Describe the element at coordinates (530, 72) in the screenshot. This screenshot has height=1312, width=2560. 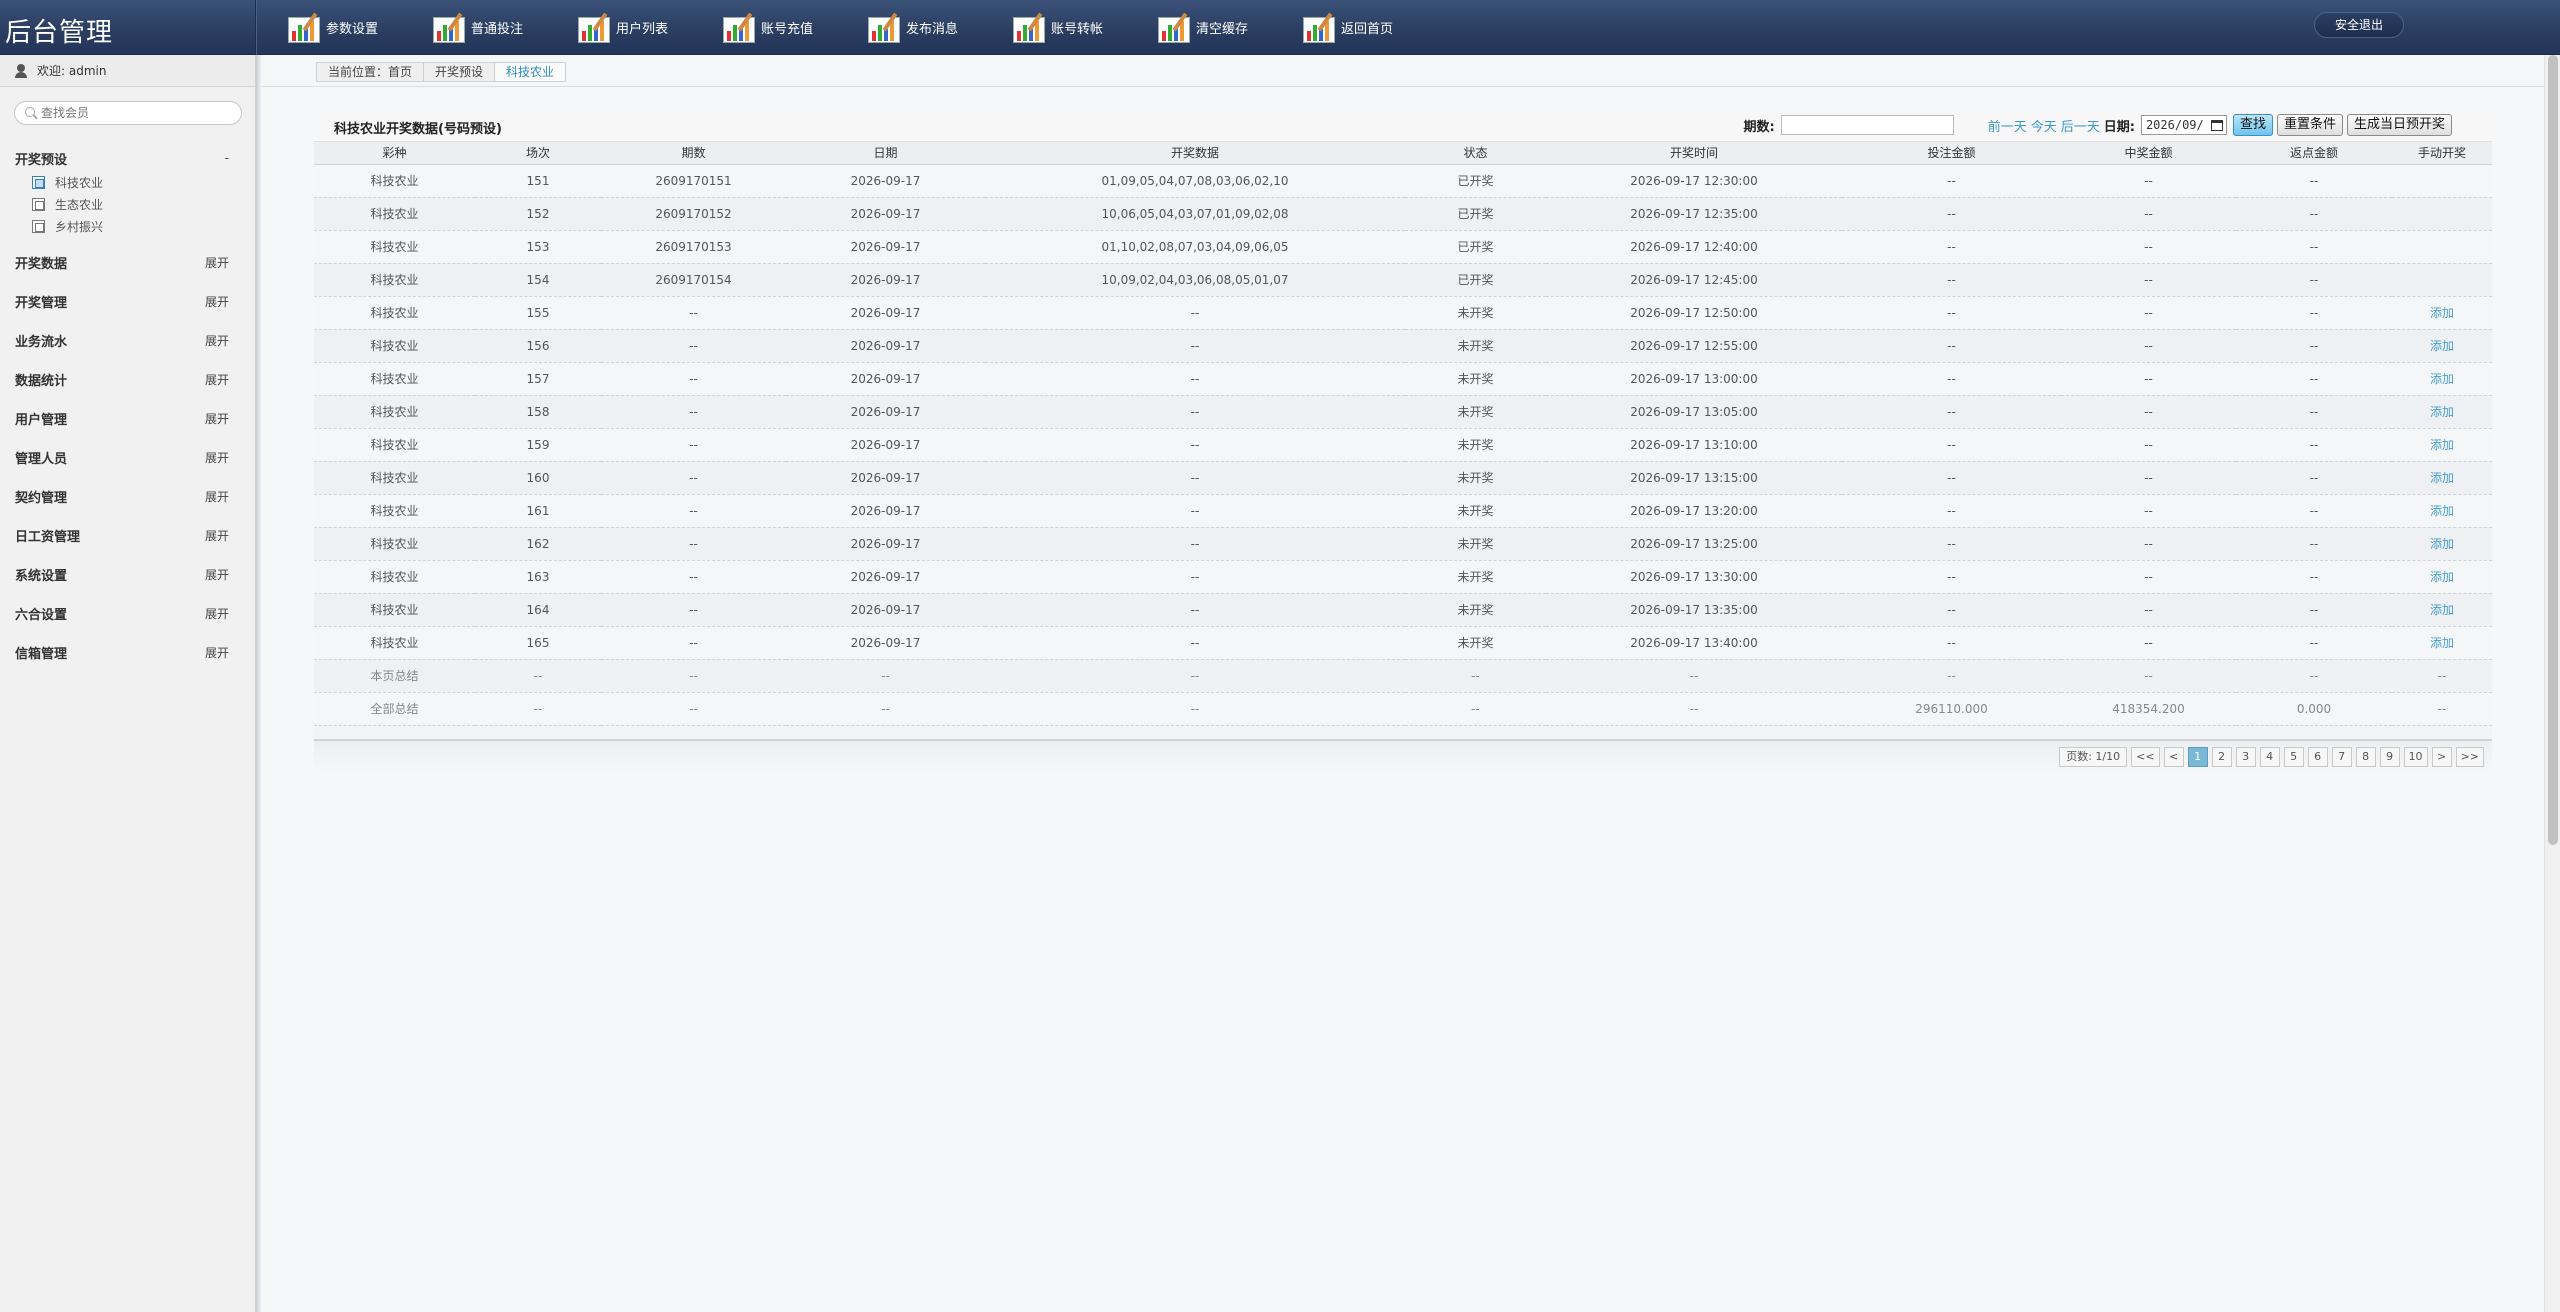
I see `breadcrumb-item: 科技农业` at that location.